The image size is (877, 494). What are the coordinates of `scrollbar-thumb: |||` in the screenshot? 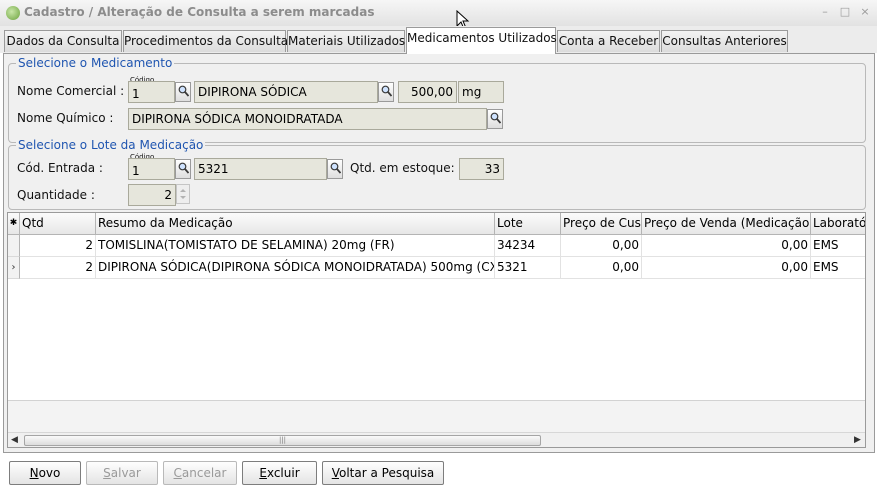 It's located at (282, 440).